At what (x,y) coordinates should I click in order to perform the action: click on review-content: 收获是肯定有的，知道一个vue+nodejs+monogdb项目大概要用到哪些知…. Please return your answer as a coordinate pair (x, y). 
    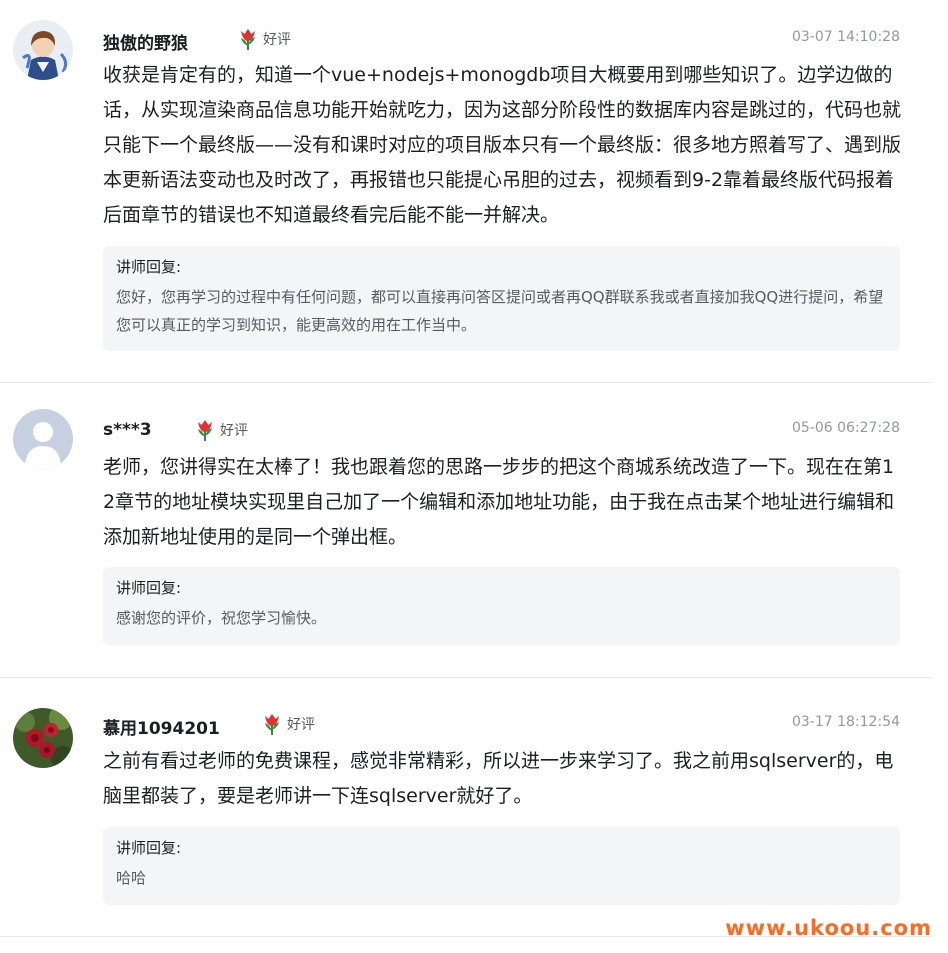
    Looking at the image, I should click on (502, 145).